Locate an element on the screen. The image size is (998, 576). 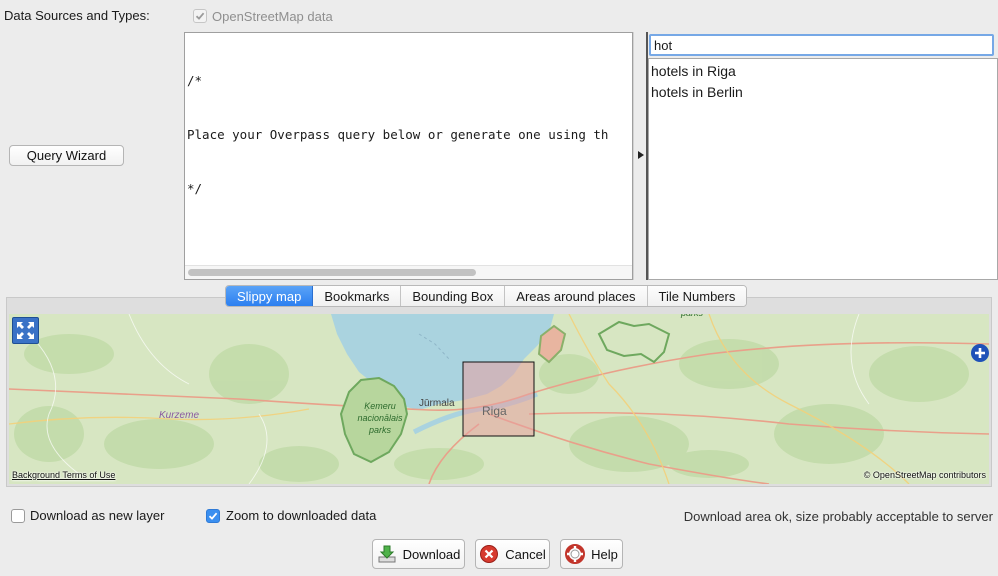
data-sources-label: Data Sources and Types: is located at coordinates (77, 15).